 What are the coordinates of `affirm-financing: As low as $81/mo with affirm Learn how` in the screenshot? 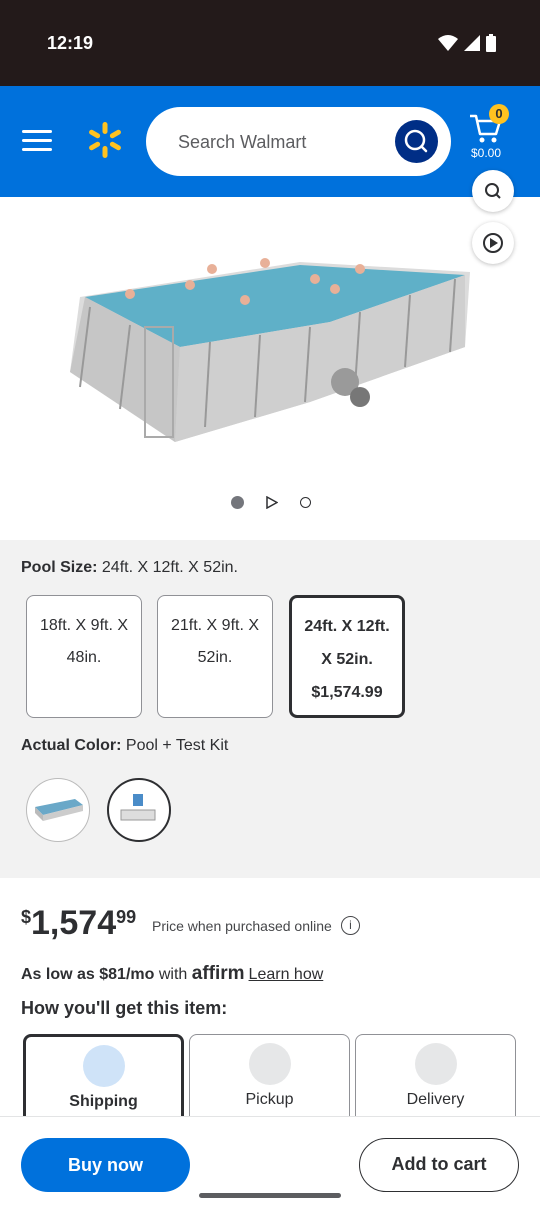 It's located at (172, 974).